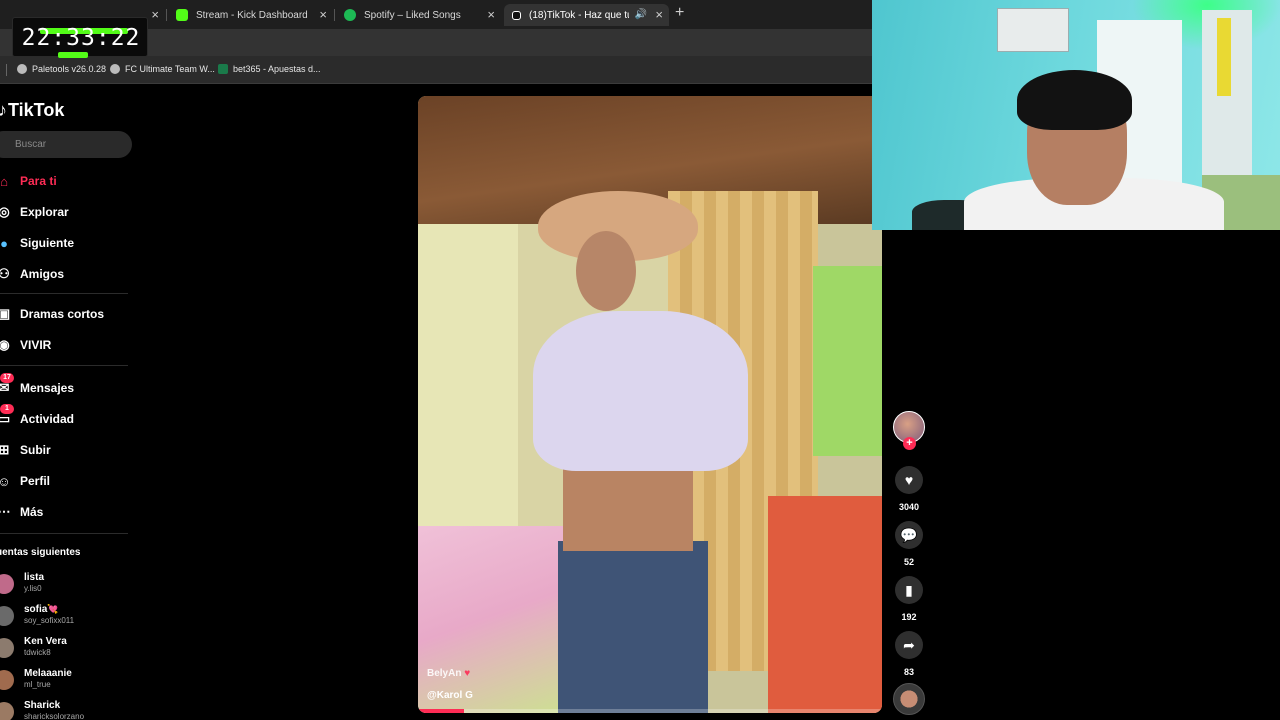  What do you see at coordinates (38, 181) in the screenshot?
I see `nav-label: Para ti` at bounding box center [38, 181].